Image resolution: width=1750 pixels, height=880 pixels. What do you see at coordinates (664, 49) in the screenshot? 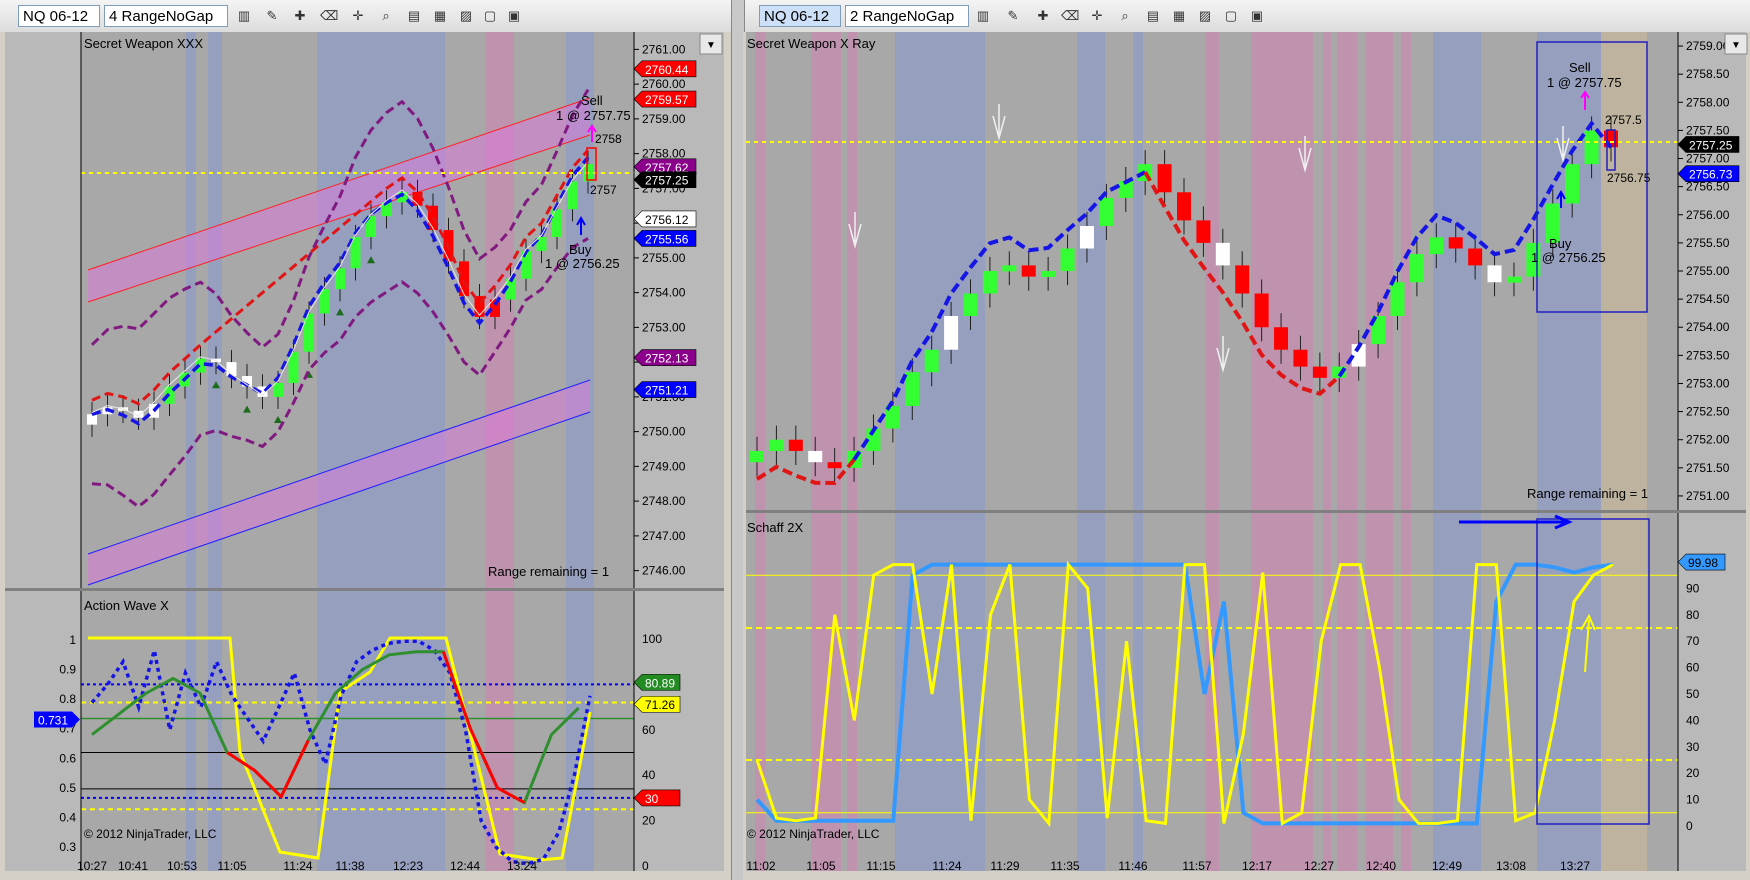
I see `axis-label: 2761.00` at bounding box center [664, 49].